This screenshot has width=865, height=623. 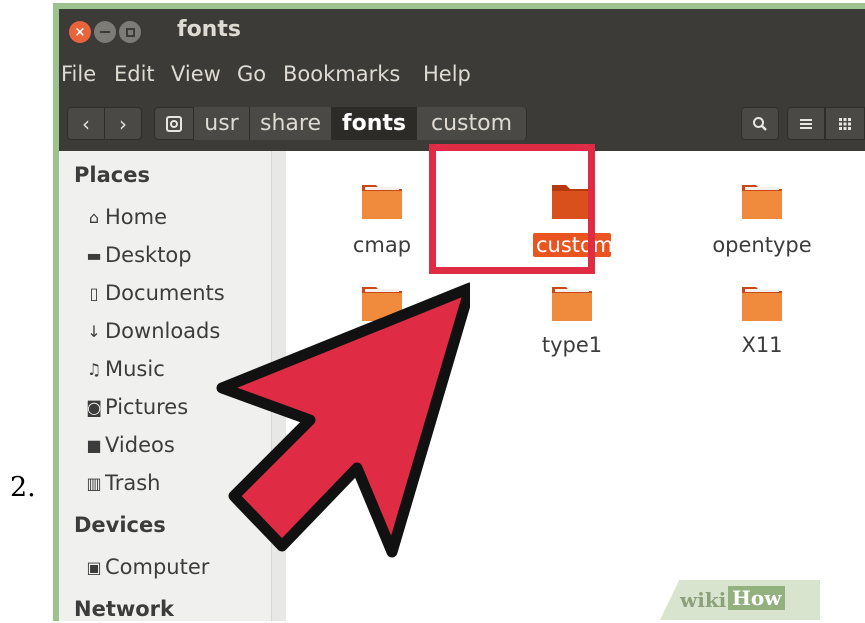 What do you see at coordinates (124, 609) in the screenshot?
I see `network-heading: Network` at bounding box center [124, 609].